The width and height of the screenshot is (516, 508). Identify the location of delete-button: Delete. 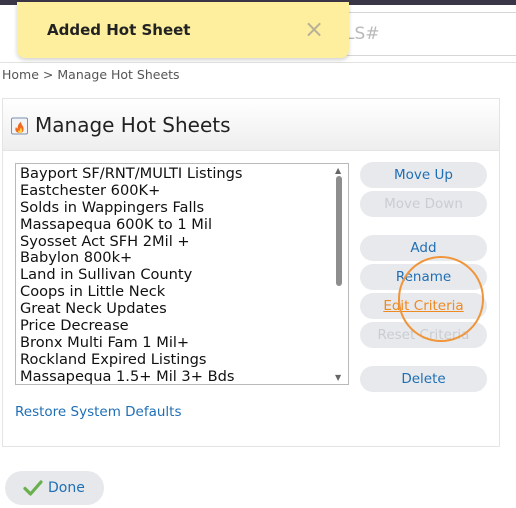
(423, 379).